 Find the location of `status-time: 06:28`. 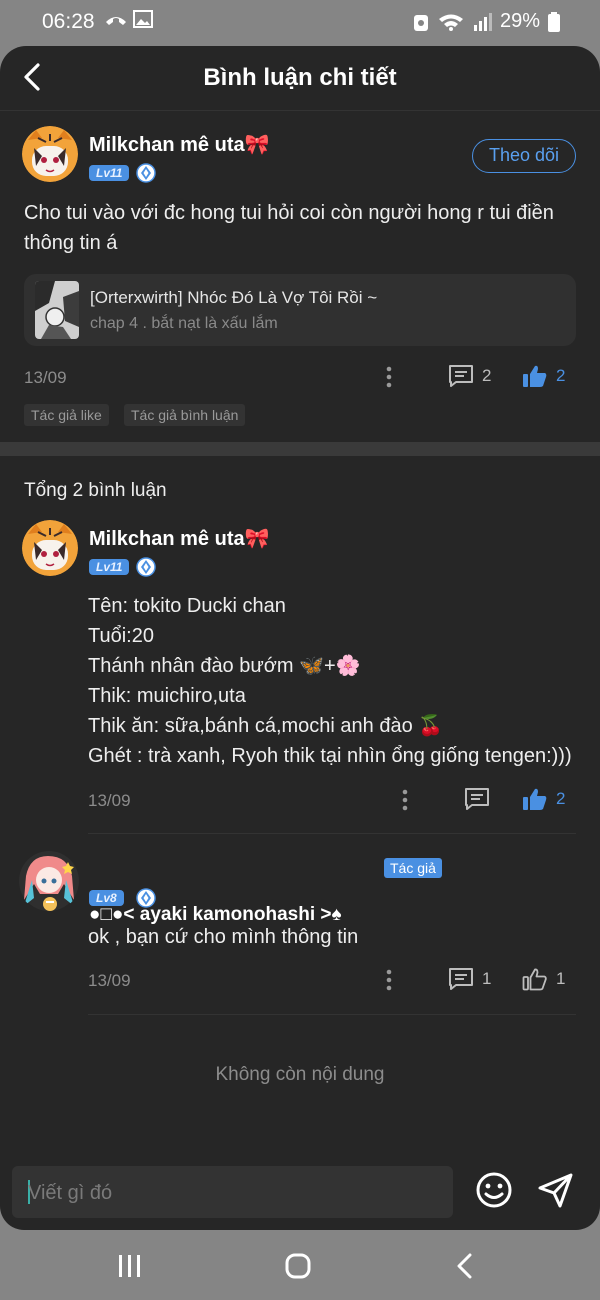

status-time: 06:28 is located at coordinates (68, 21).